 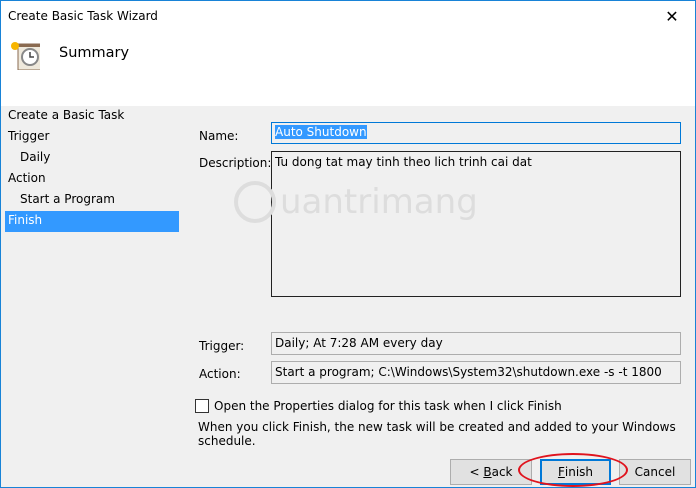 I want to click on step-finish: Finish, so click(x=92, y=221).